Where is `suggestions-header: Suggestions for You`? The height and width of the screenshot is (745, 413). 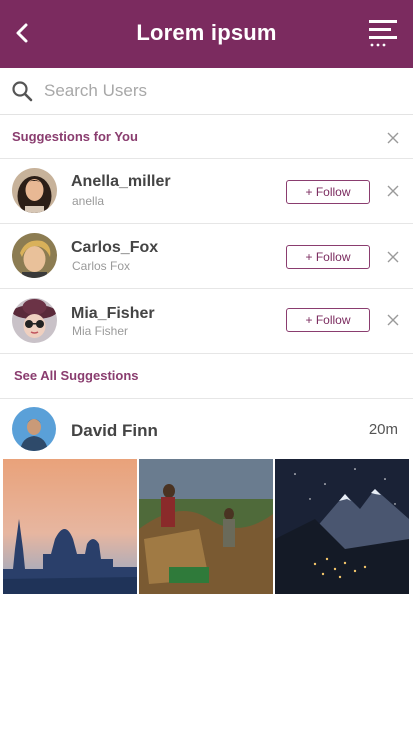 suggestions-header: Suggestions for You is located at coordinates (206, 137).